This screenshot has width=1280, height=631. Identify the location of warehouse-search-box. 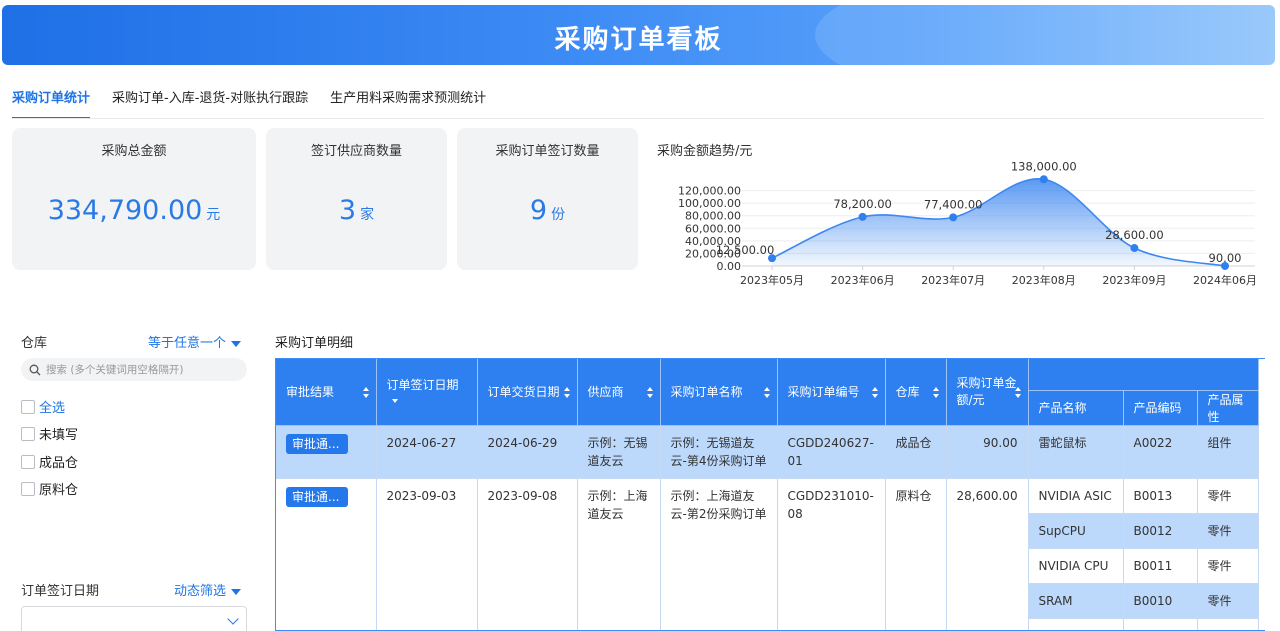
(134, 369).